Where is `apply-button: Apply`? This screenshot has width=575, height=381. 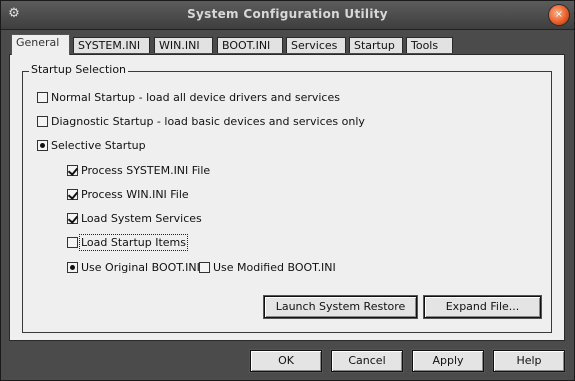 apply-button: Apply is located at coordinates (448, 361).